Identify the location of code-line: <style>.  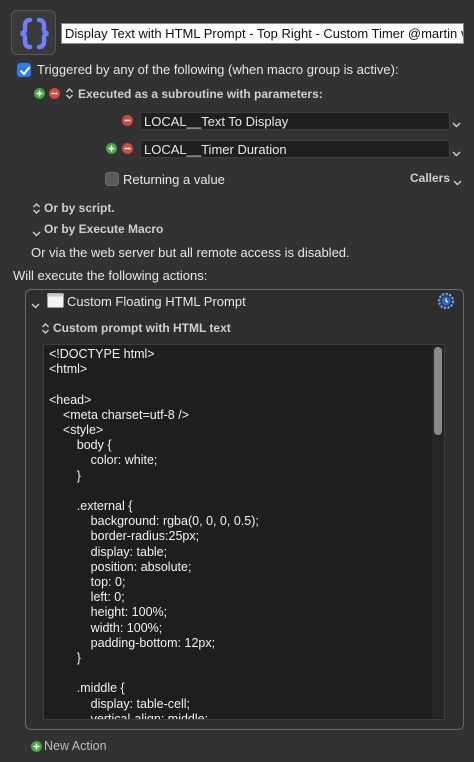
(76, 430).